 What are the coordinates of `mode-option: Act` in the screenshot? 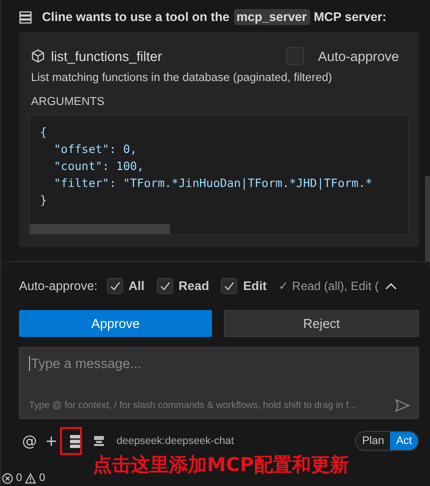 It's located at (404, 441).